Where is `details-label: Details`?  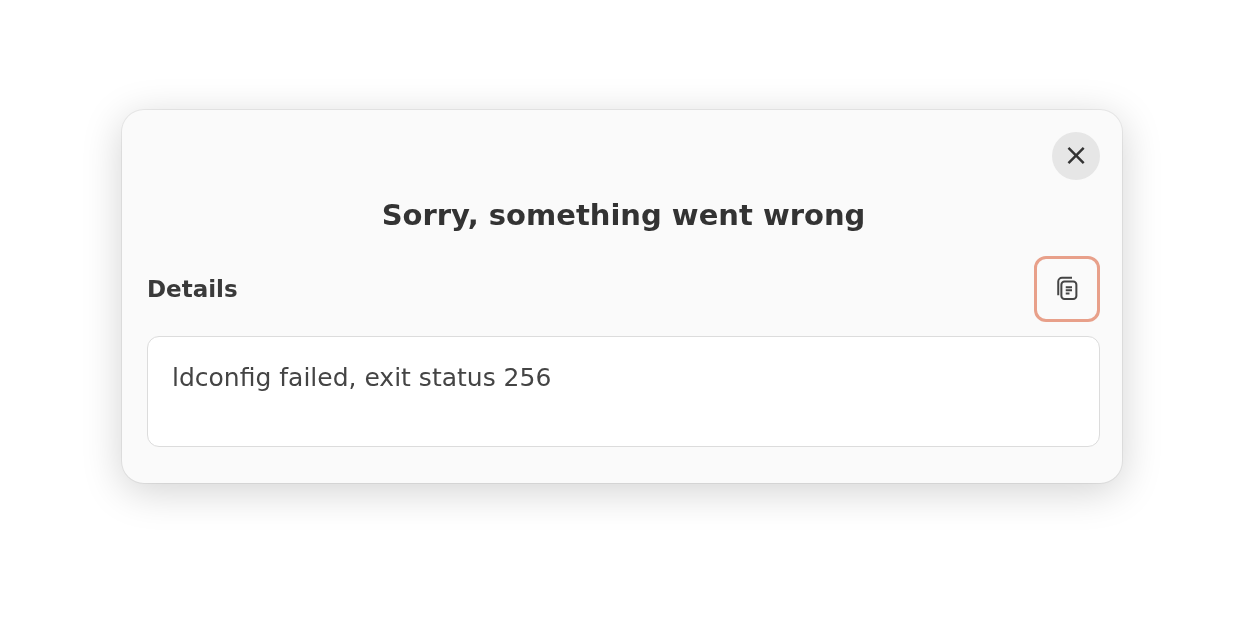 details-label: Details is located at coordinates (192, 289).